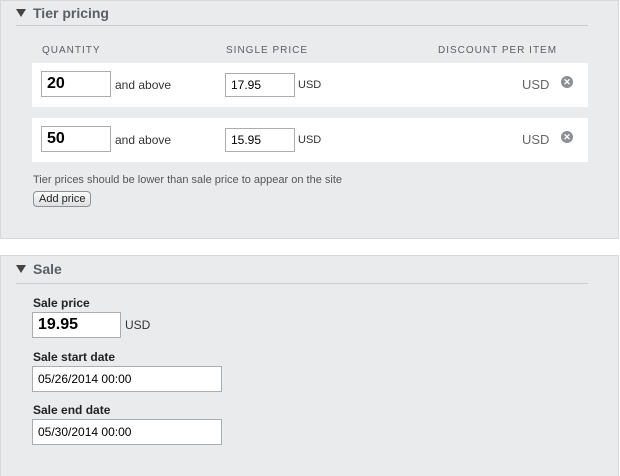 The image size is (620, 476). What do you see at coordinates (127, 432) in the screenshot?
I see `sale-end-date-input` at bounding box center [127, 432].